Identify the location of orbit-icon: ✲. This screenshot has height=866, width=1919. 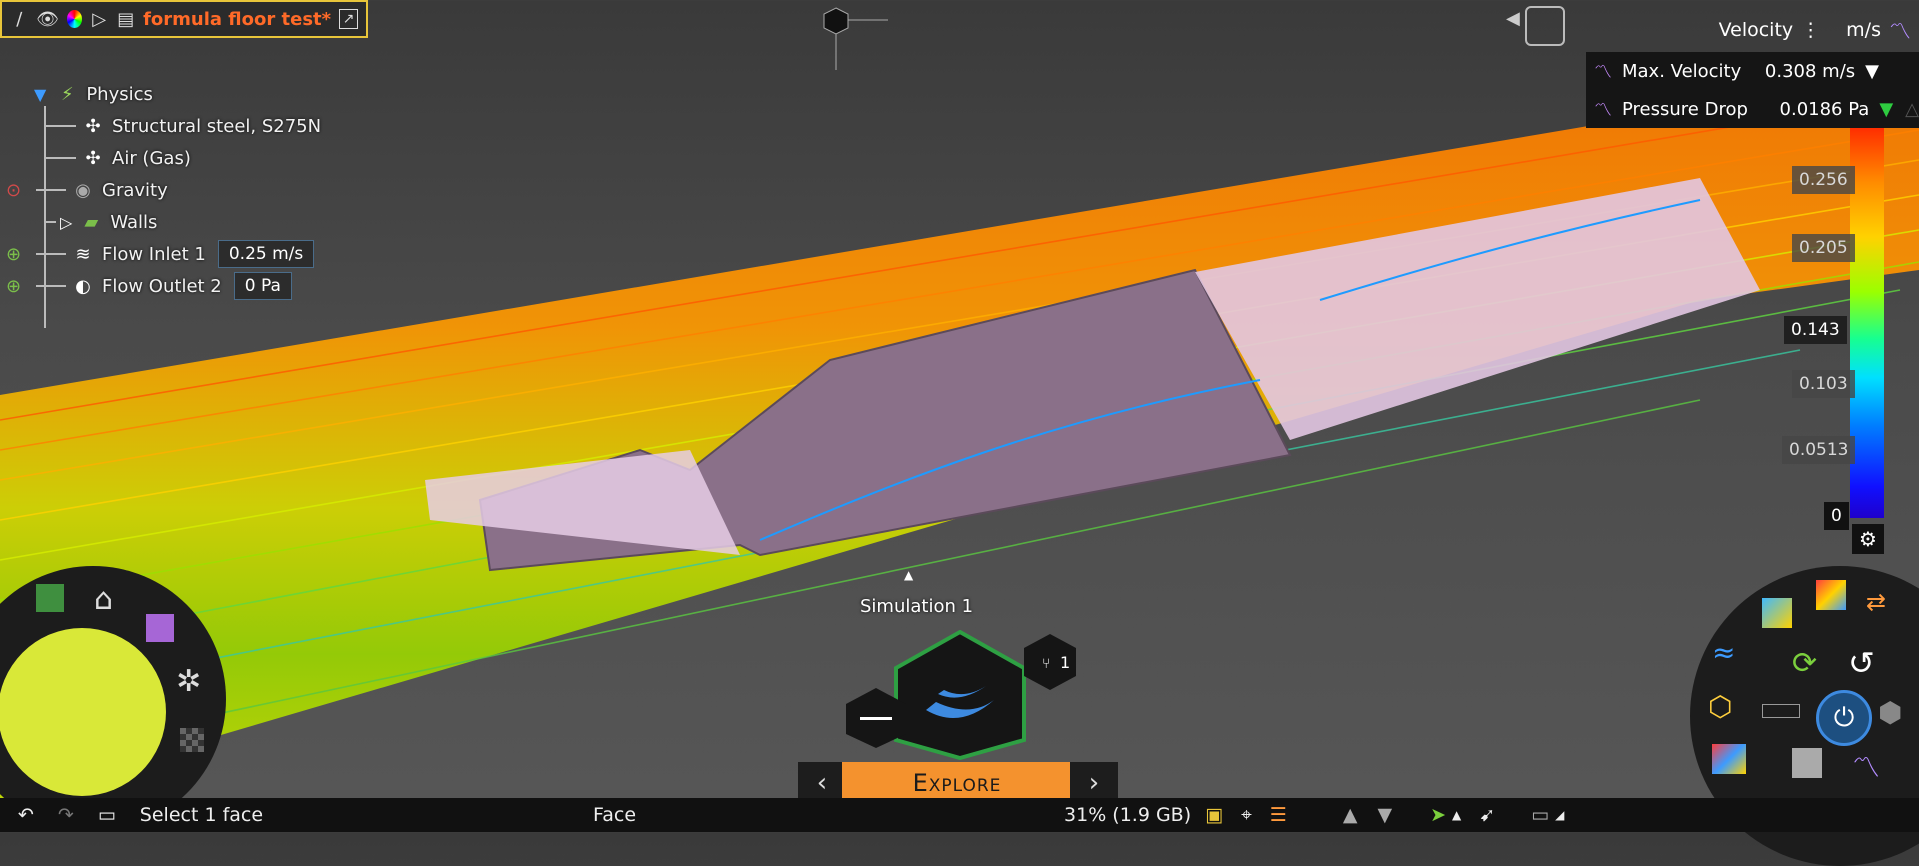
(188, 681).